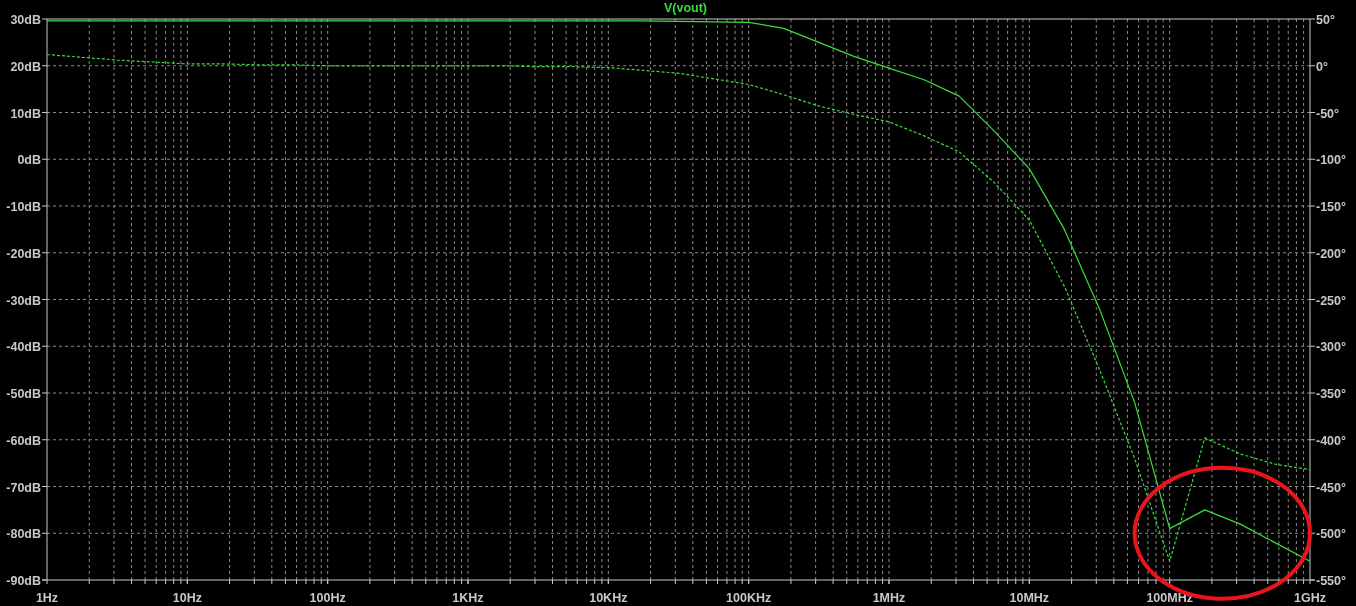  Describe the element at coordinates (1029, 598) in the screenshot. I see `x-axis-label: 10MHz` at that location.